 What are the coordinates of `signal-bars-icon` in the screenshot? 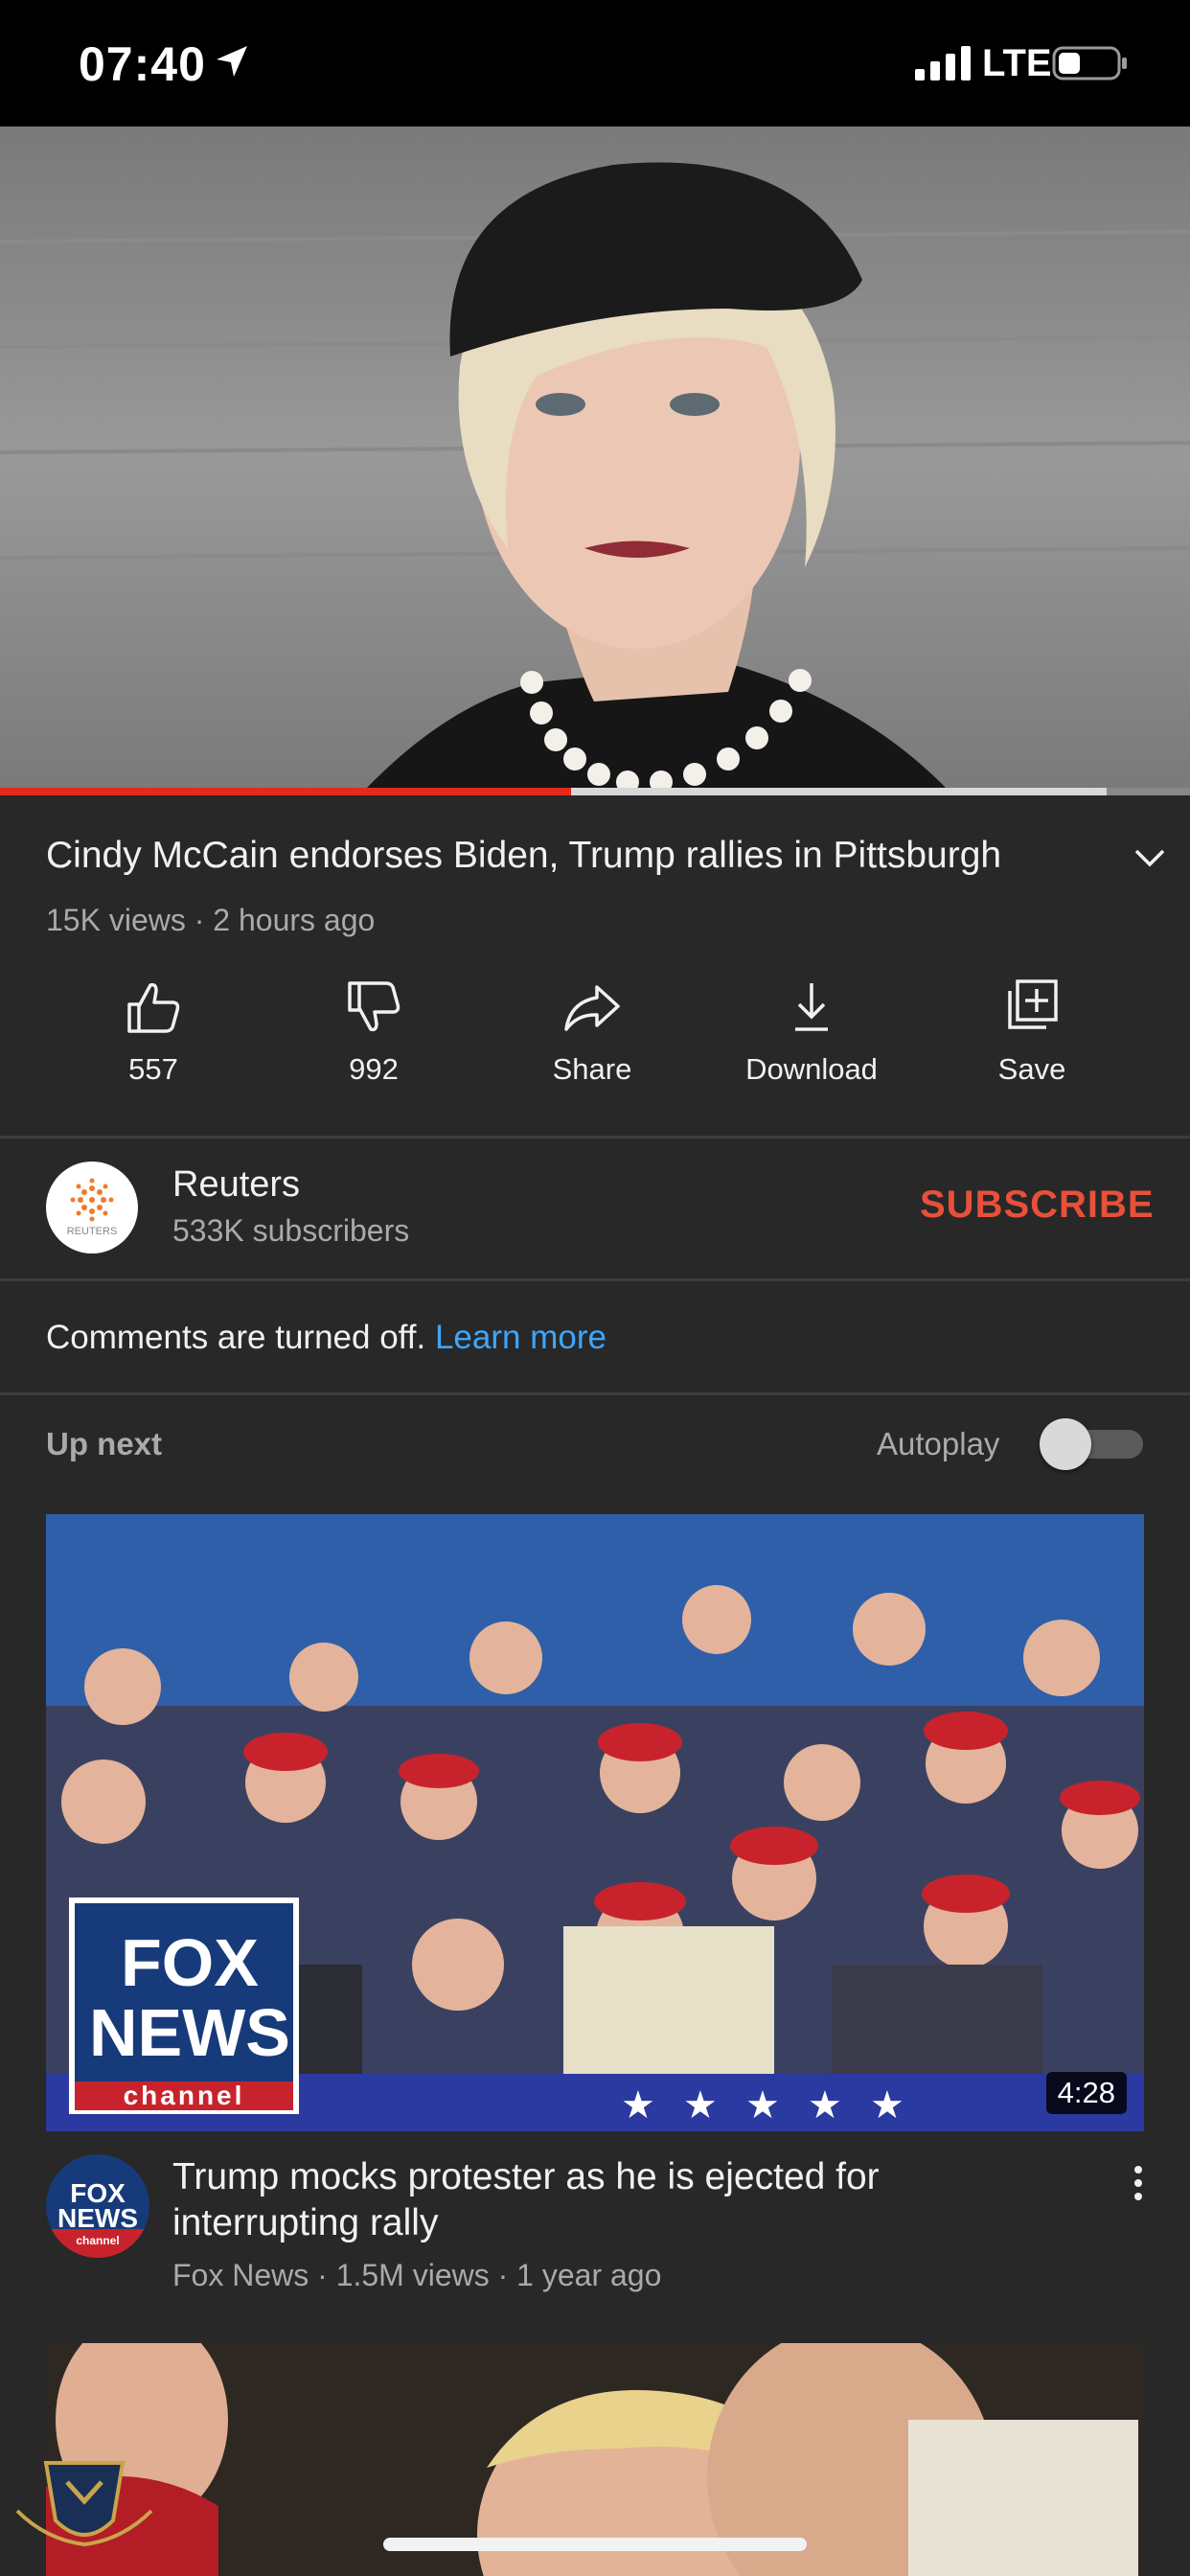 It's located at (943, 63).